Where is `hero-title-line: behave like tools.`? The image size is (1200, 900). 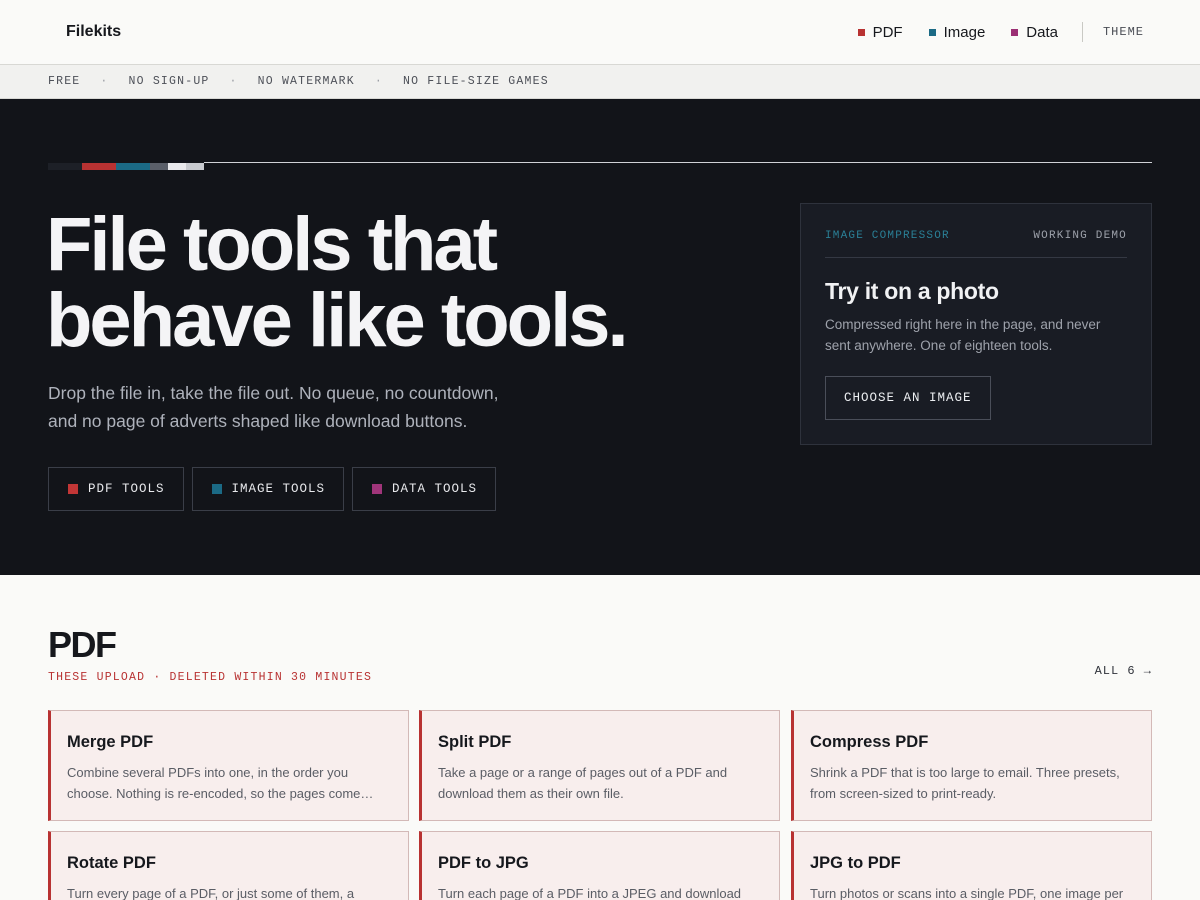 hero-title-line: behave like tools. is located at coordinates (337, 320).